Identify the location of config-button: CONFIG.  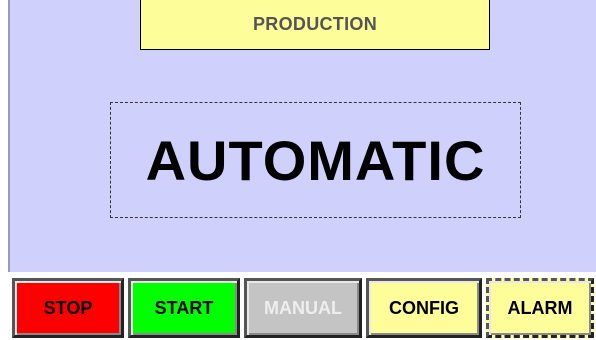
(424, 308).